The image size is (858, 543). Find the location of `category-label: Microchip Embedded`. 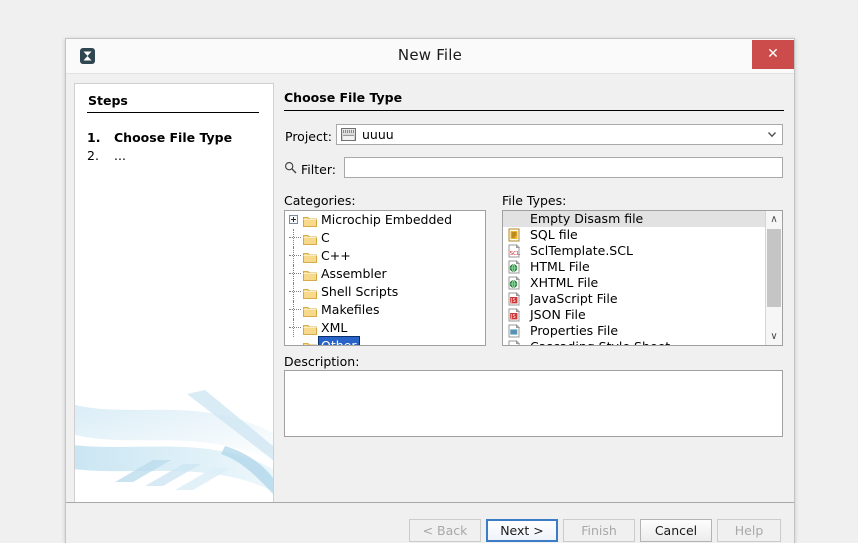

category-label: Microchip Embedded is located at coordinates (387, 219).